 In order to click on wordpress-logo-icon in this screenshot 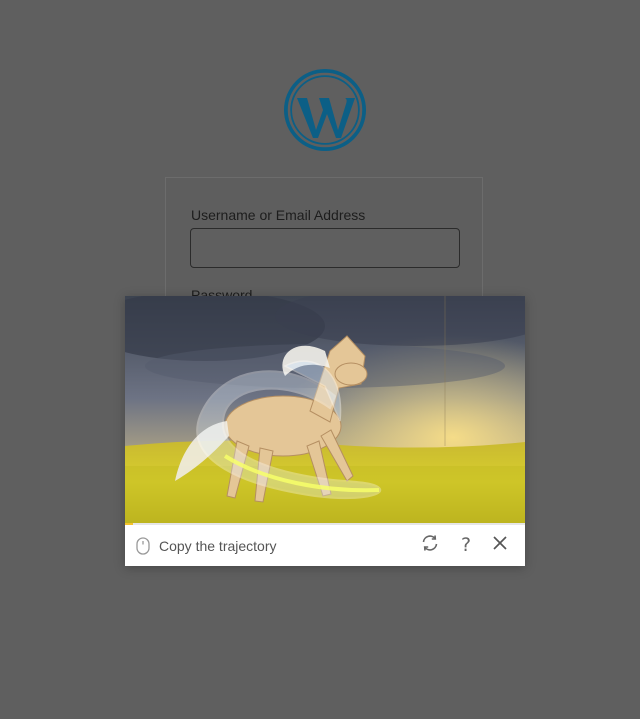, I will do `click(325, 110)`.